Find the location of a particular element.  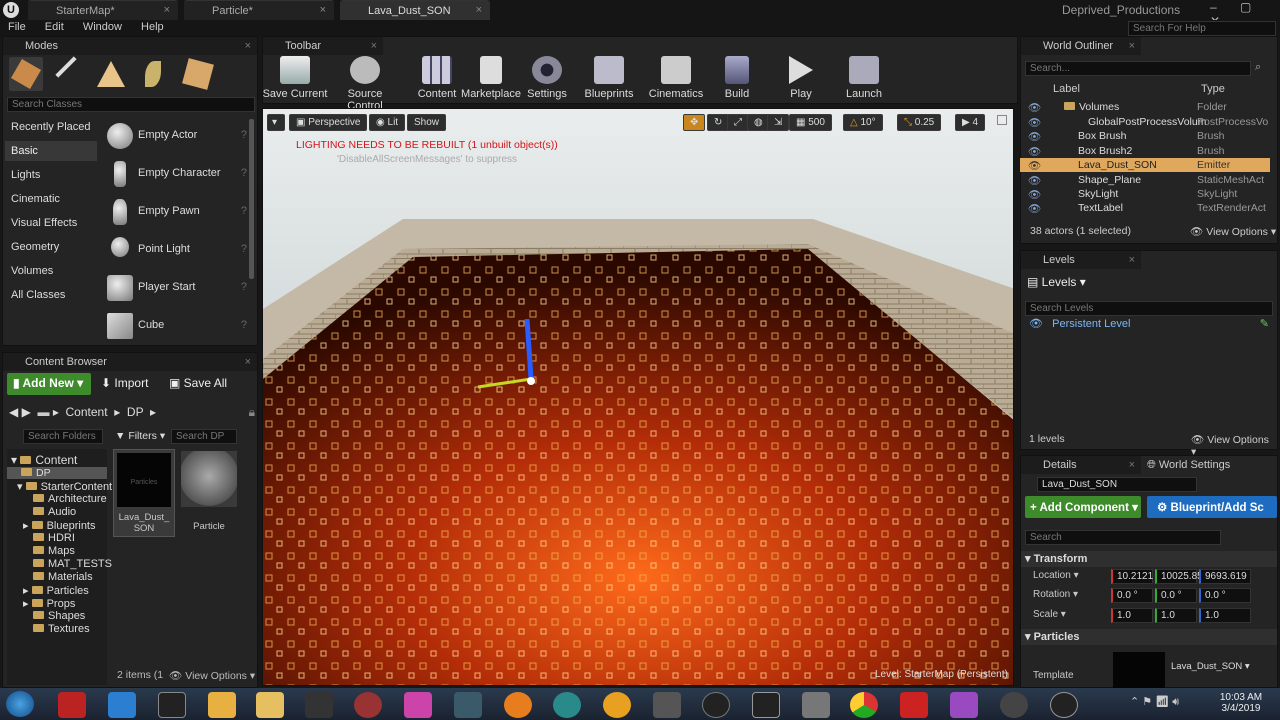

tree-hdri: HDRI is located at coordinates (54, 538).